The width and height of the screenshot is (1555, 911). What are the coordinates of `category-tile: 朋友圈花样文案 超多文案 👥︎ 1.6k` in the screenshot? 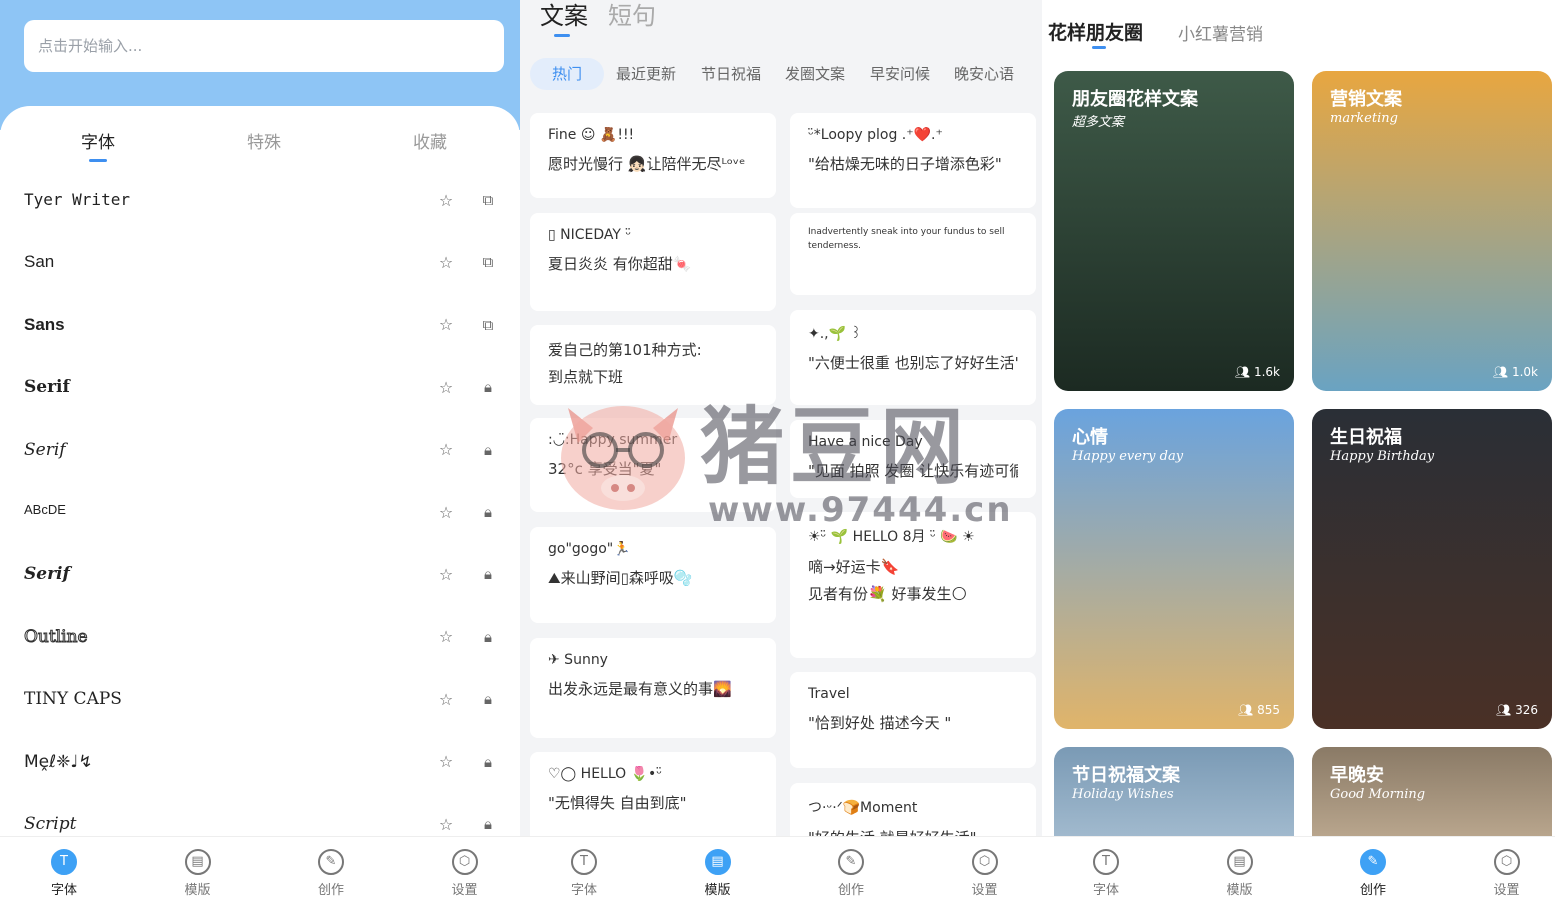 It's located at (1174, 231).